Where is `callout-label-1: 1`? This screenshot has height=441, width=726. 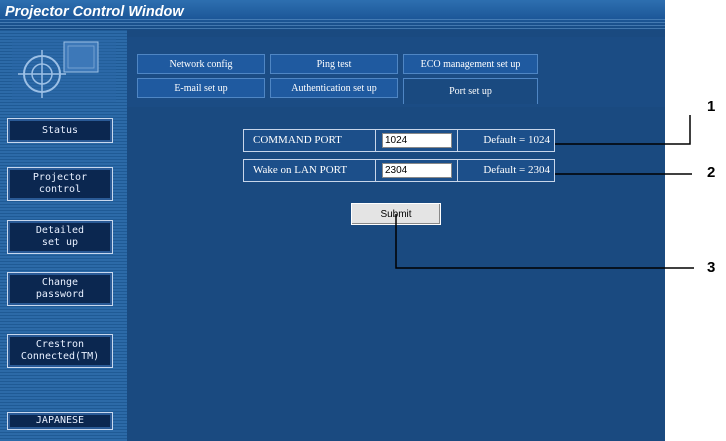 callout-label-1: 1 is located at coordinates (711, 106).